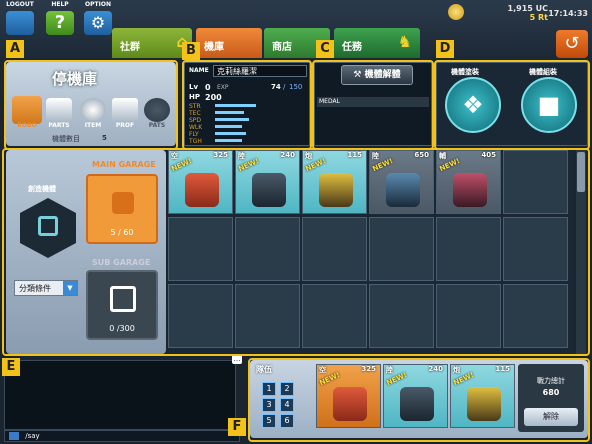  Describe the element at coordinates (237, 427) in the screenshot. I see `annotation-f: F` at that location.